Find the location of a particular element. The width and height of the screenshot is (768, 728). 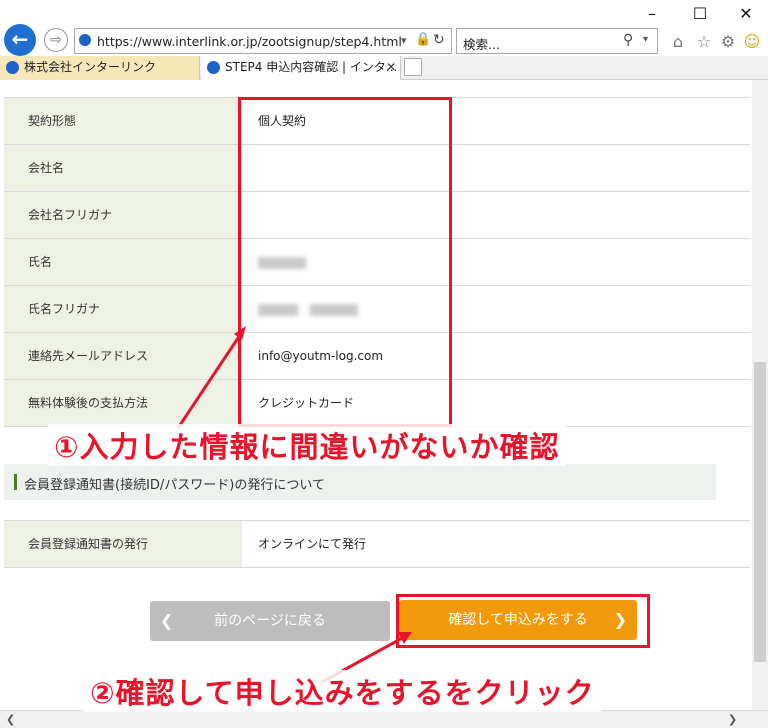

annotation-step-2: ②確認して申し込みをするをクリック is located at coordinates (342, 691).